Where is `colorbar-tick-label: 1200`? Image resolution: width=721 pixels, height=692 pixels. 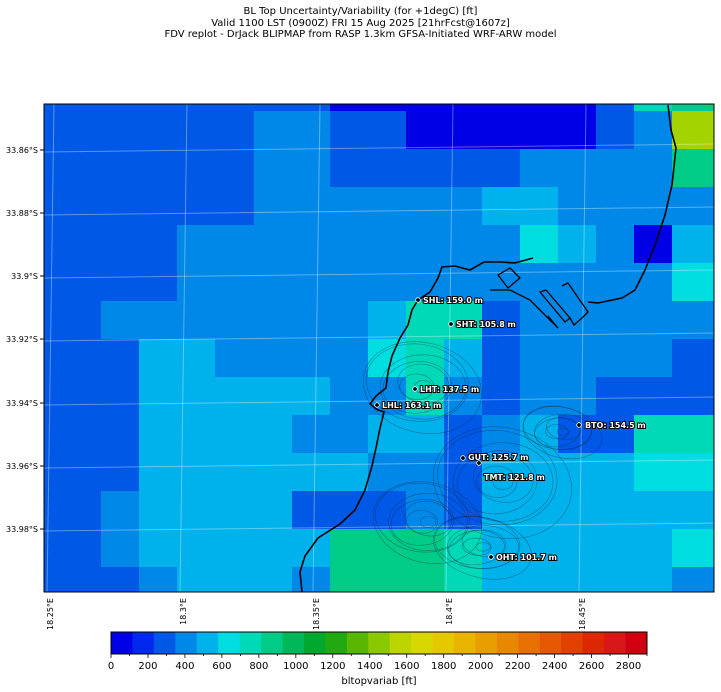 colorbar-tick-label: 1200 is located at coordinates (332, 666).